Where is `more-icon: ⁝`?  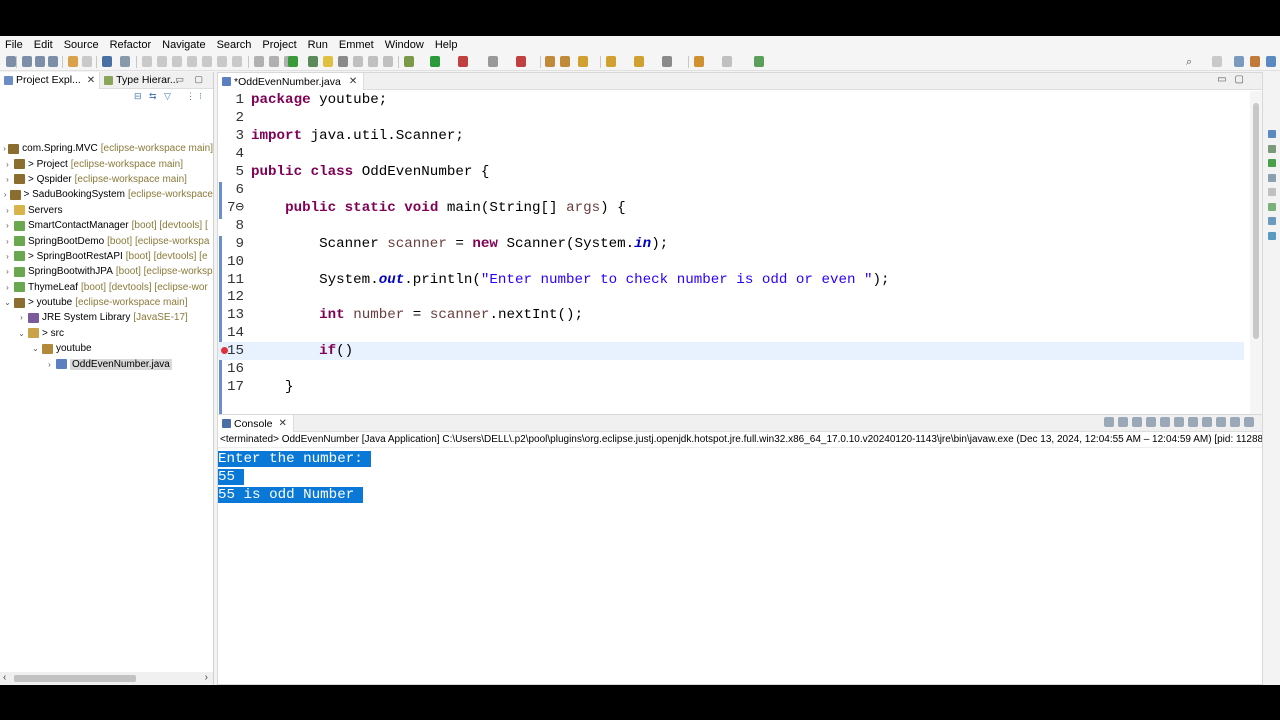
more-icon: ⁝ is located at coordinates (200, 96).